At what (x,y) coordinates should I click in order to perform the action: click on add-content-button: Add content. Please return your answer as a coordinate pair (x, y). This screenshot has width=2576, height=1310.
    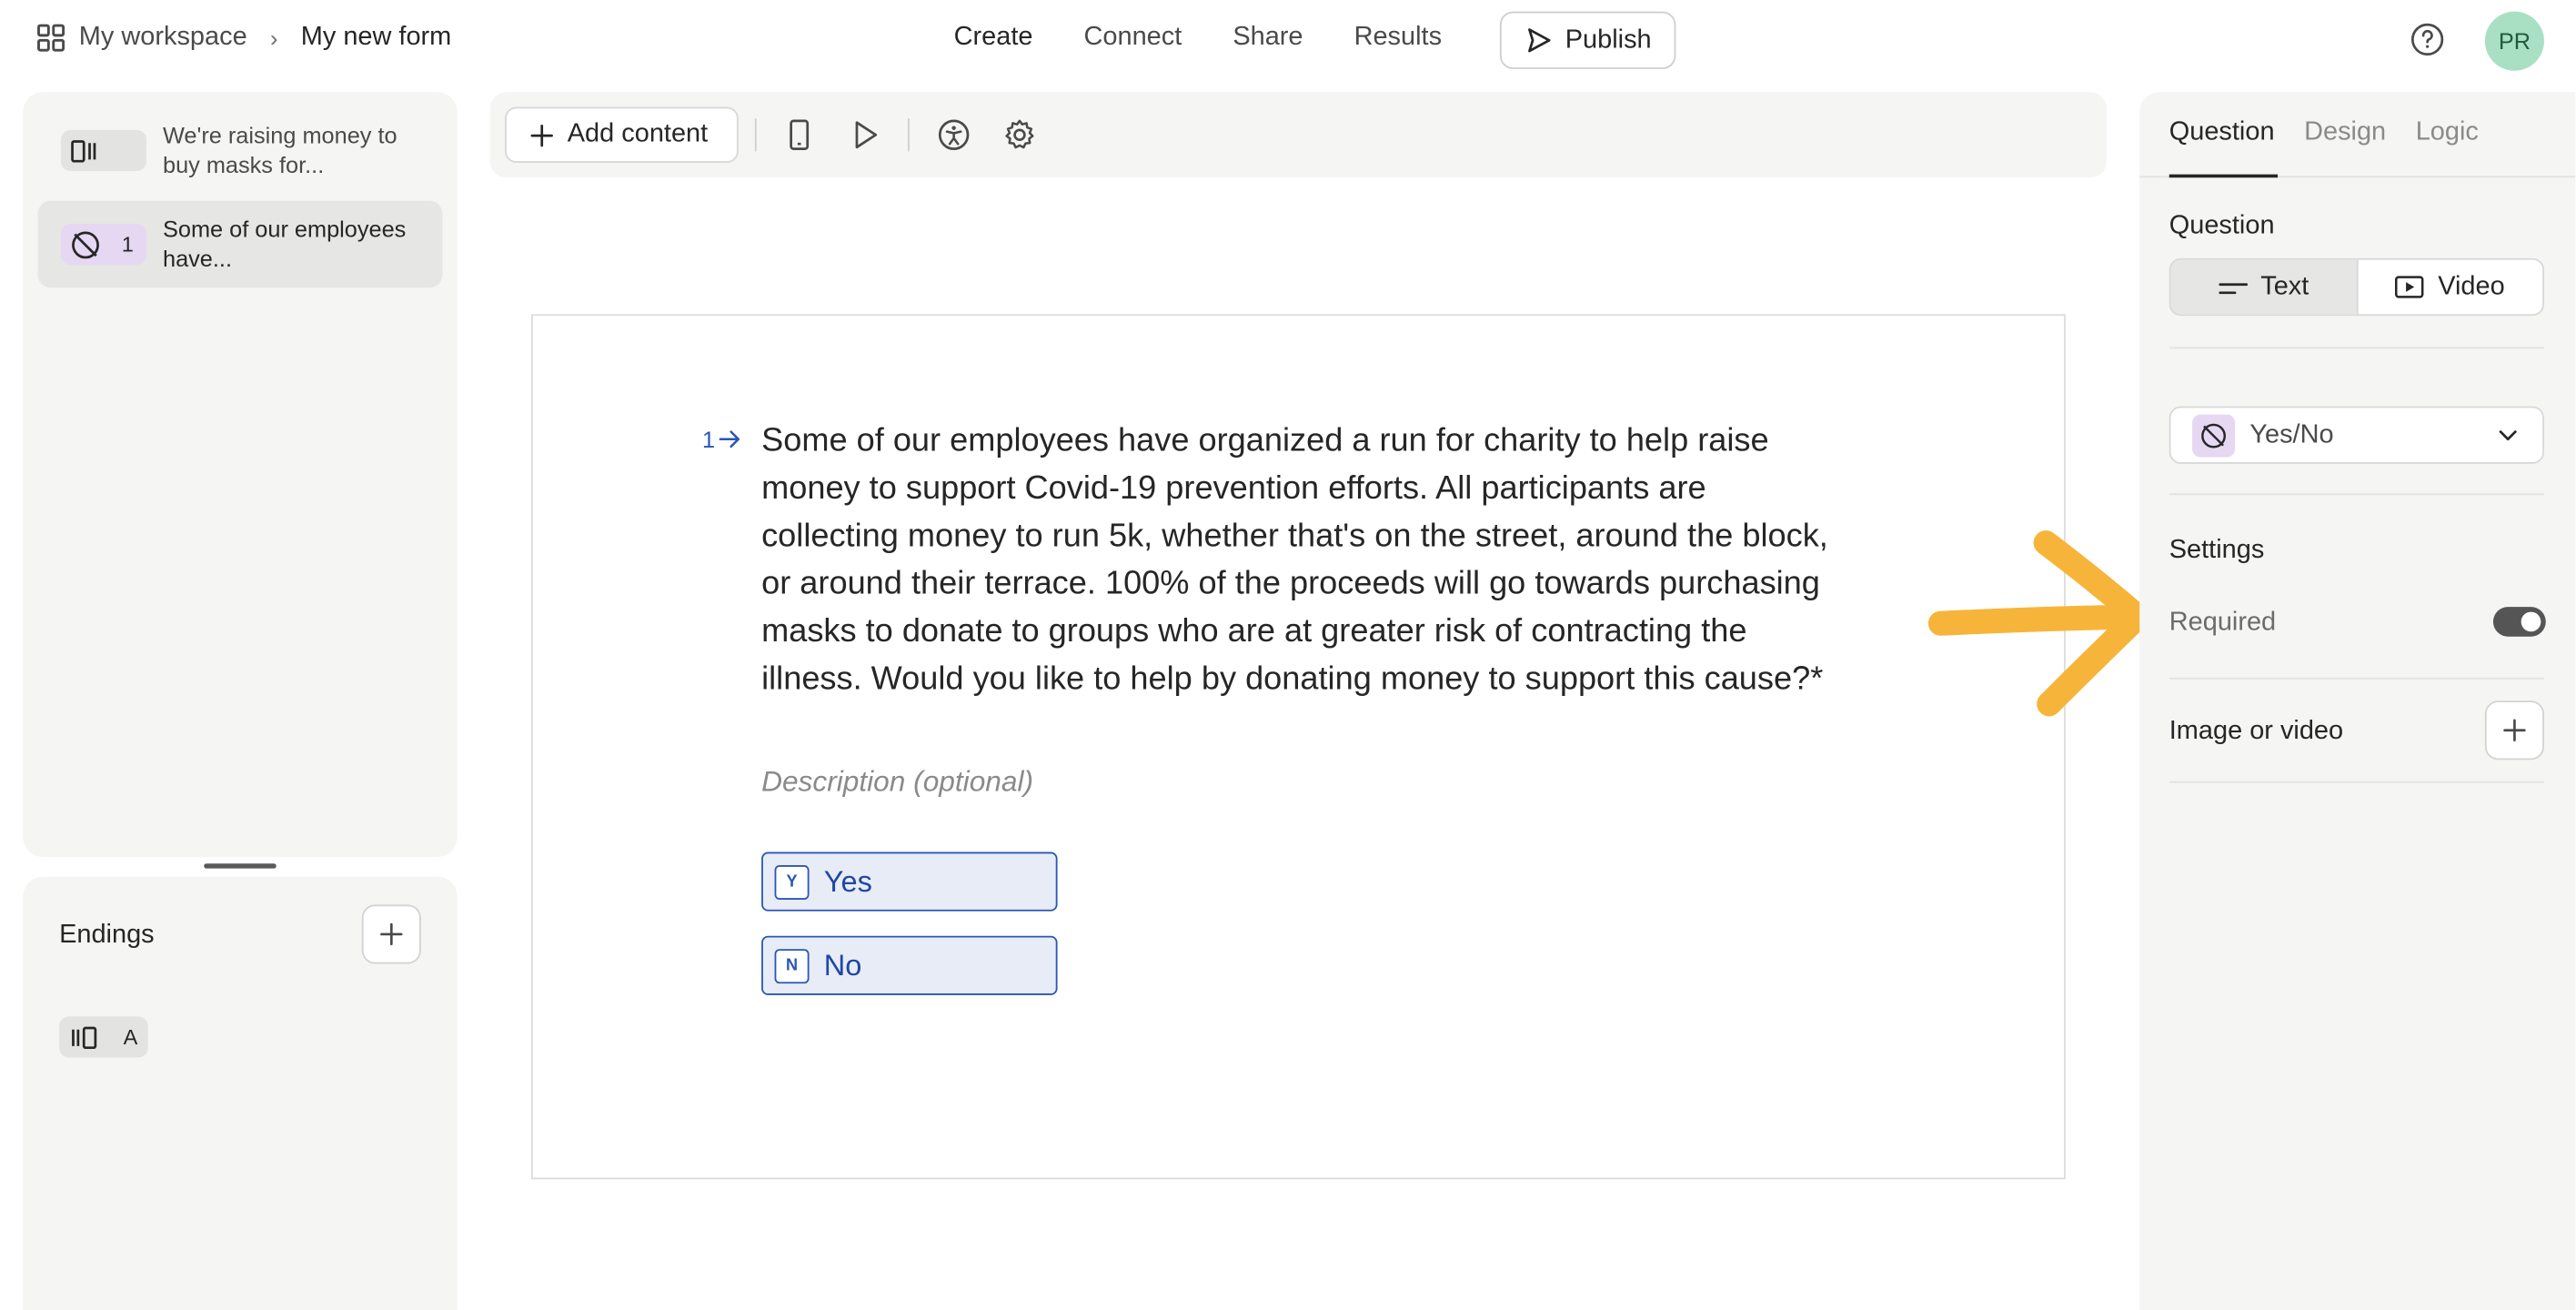
    Looking at the image, I should click on (622, 134).